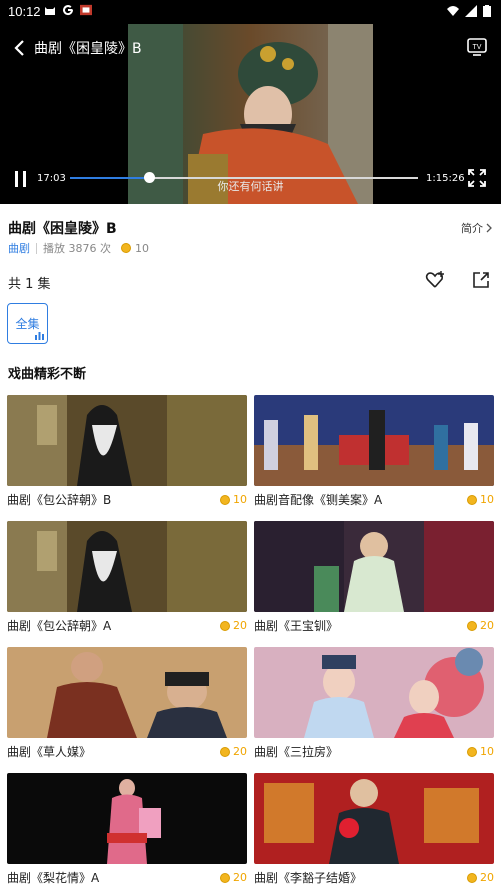 This screenshot has width=501, height=891. Describe the element at coordinates (296, 752) in the screenshot. I see `video-title: 曲剧《三拉房》` at that location.